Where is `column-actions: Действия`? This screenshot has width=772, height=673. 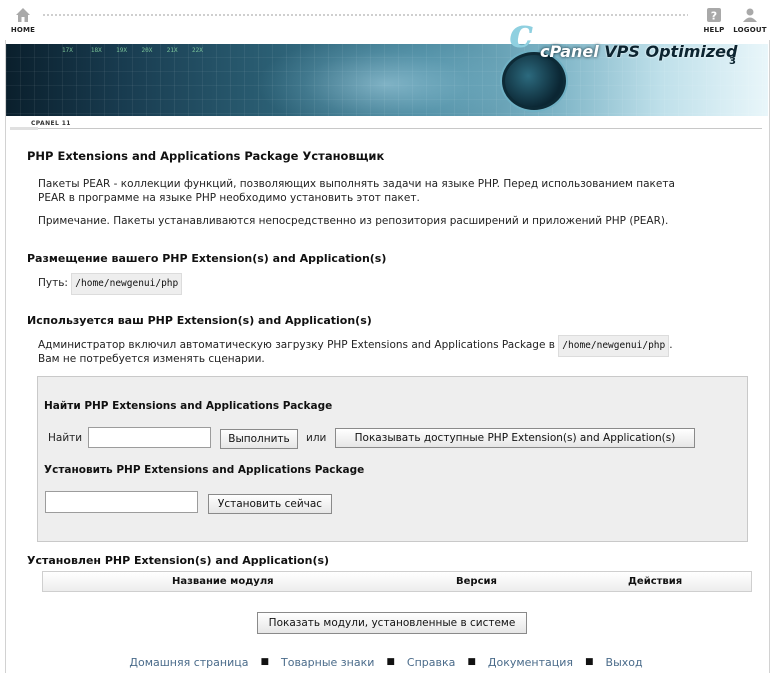 column-actions: Действия is located at coordinates (655, 581).